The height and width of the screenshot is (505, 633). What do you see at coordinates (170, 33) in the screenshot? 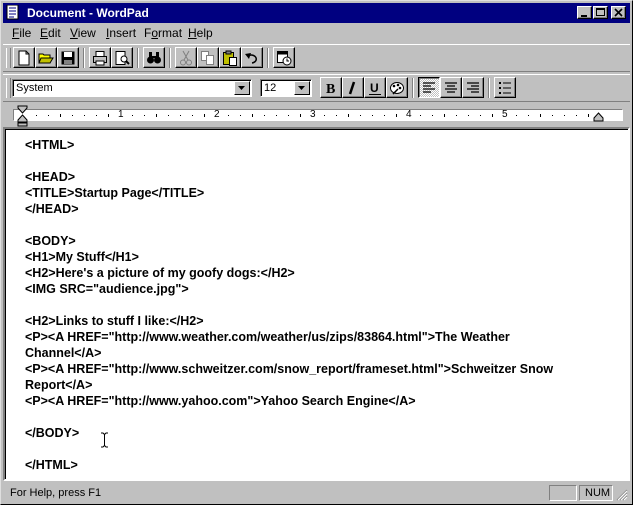
I see `menu-format-label: rmat` at bounding box center [170, 33].